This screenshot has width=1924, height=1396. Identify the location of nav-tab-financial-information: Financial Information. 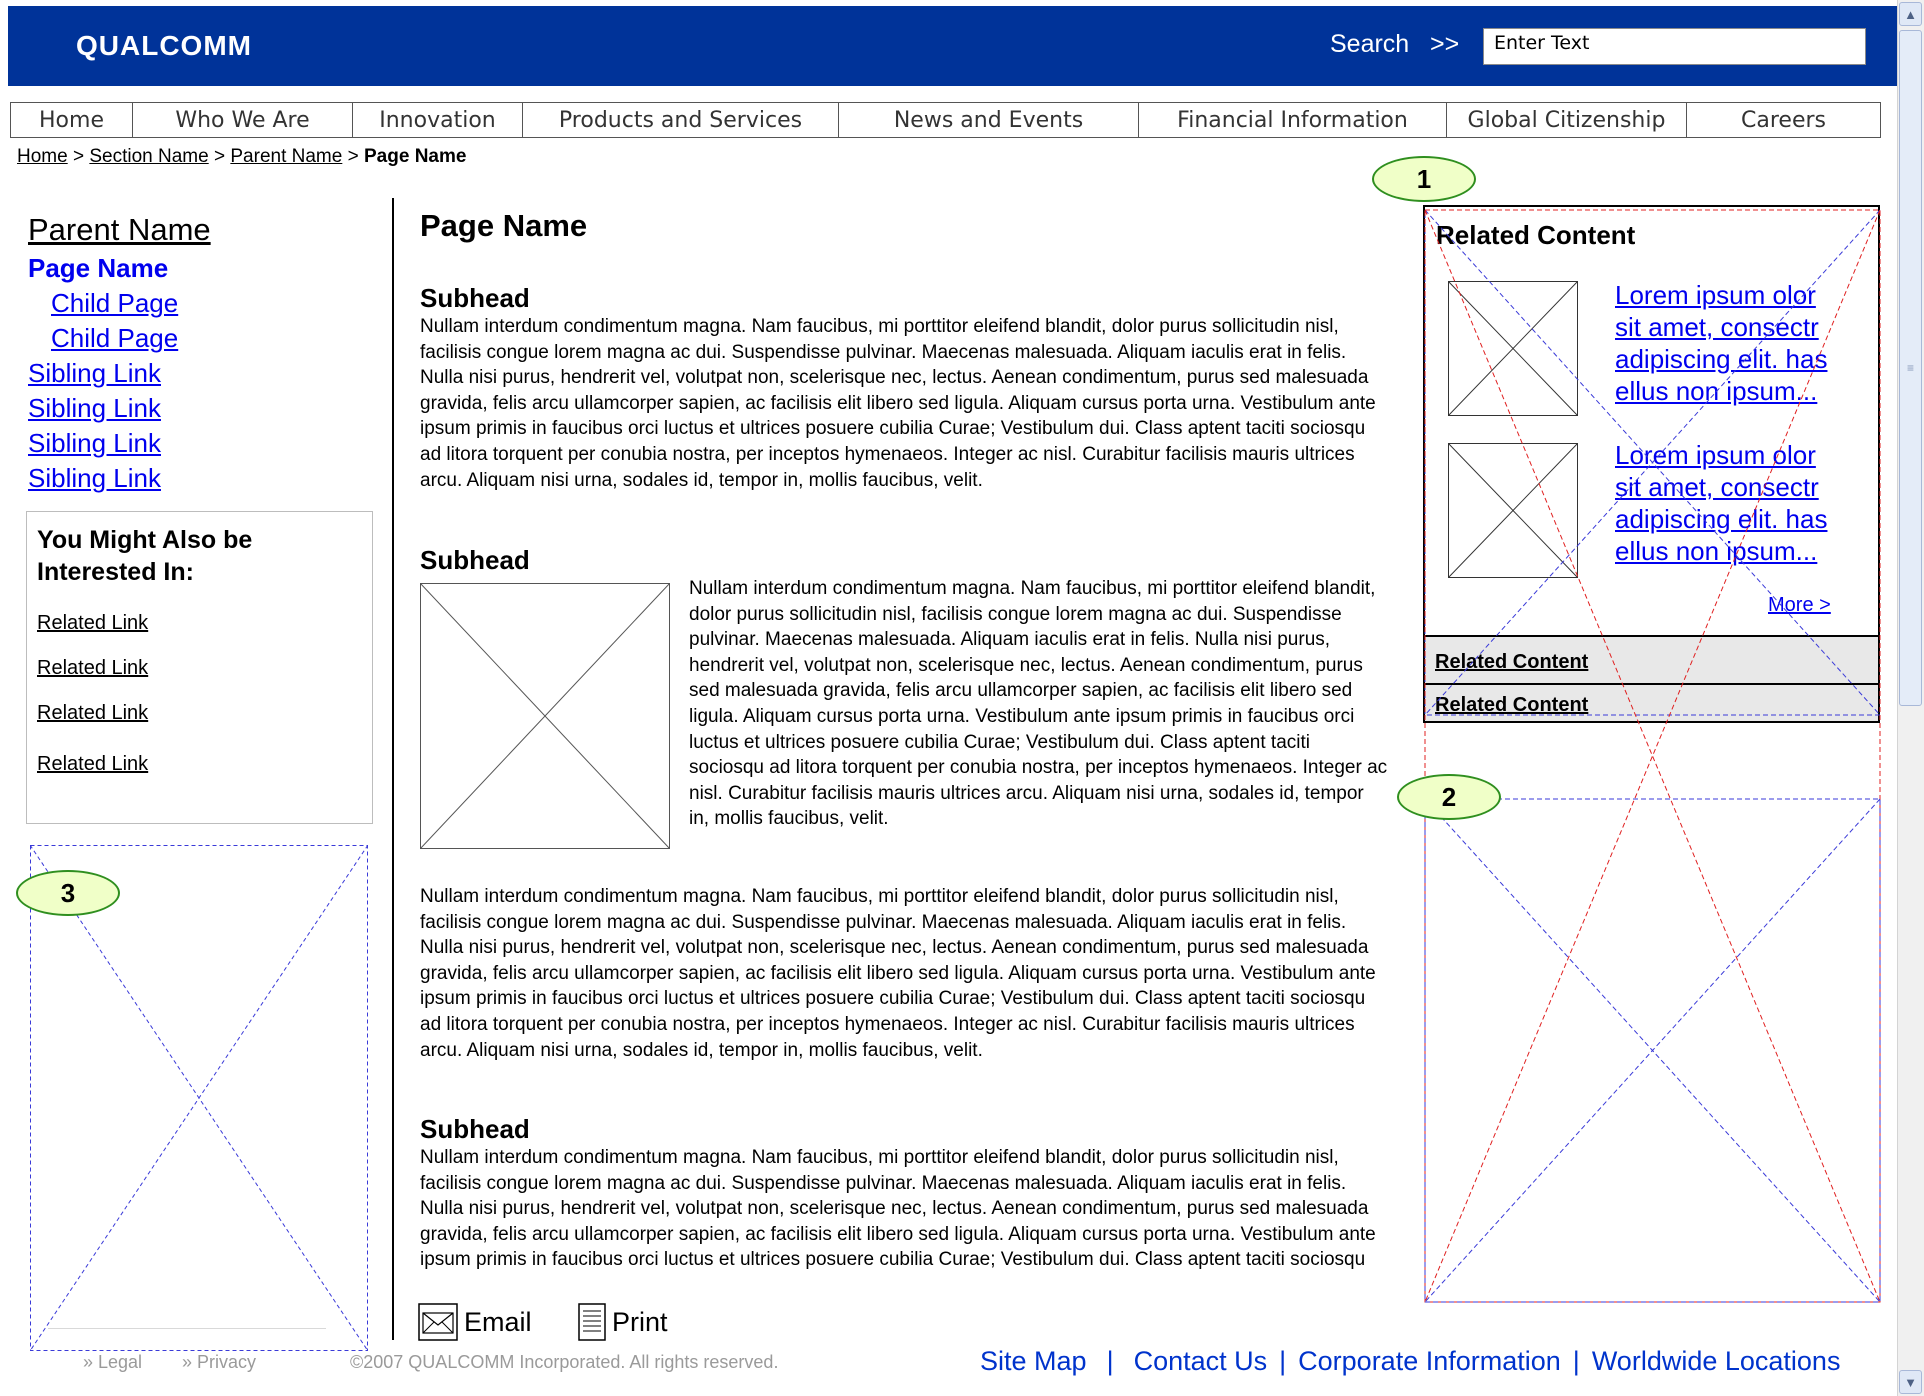
(1293, 120).